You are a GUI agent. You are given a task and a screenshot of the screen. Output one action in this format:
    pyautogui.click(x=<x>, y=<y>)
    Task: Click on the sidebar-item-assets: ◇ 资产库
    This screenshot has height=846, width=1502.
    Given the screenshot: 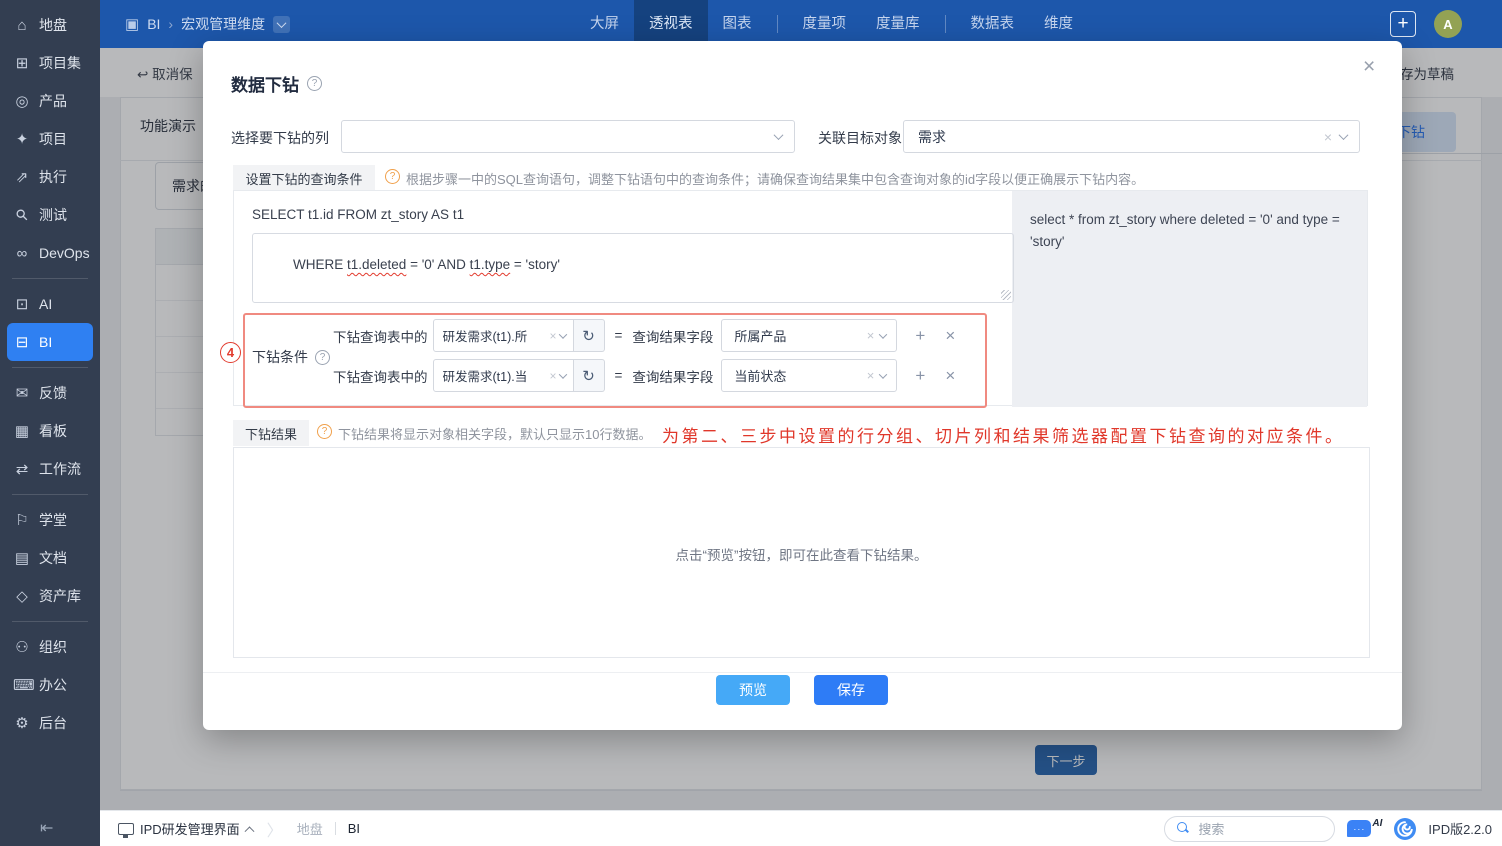 What is the action you would take?
    pyautogui.click(x=50, y=596)
    